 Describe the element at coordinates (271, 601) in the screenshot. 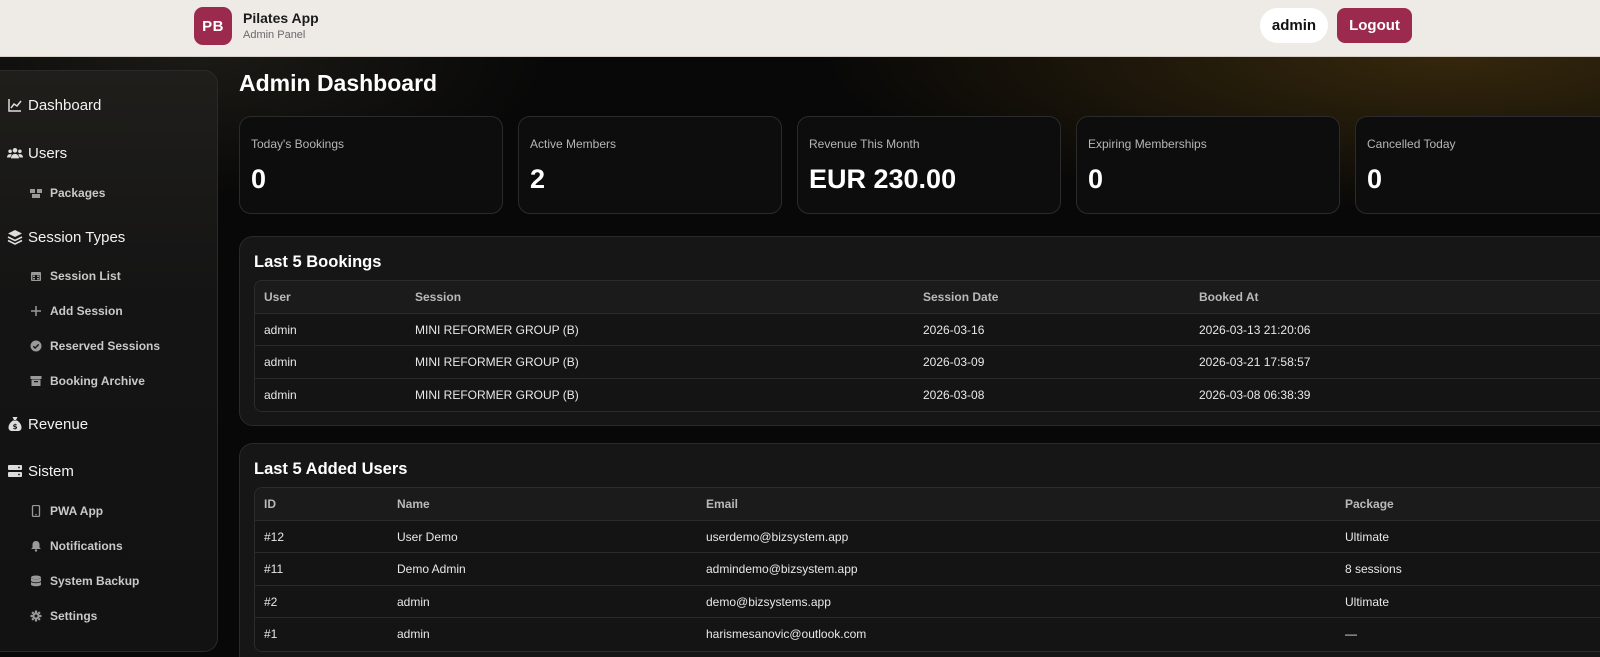

I see `table-cell: #2` at that location.